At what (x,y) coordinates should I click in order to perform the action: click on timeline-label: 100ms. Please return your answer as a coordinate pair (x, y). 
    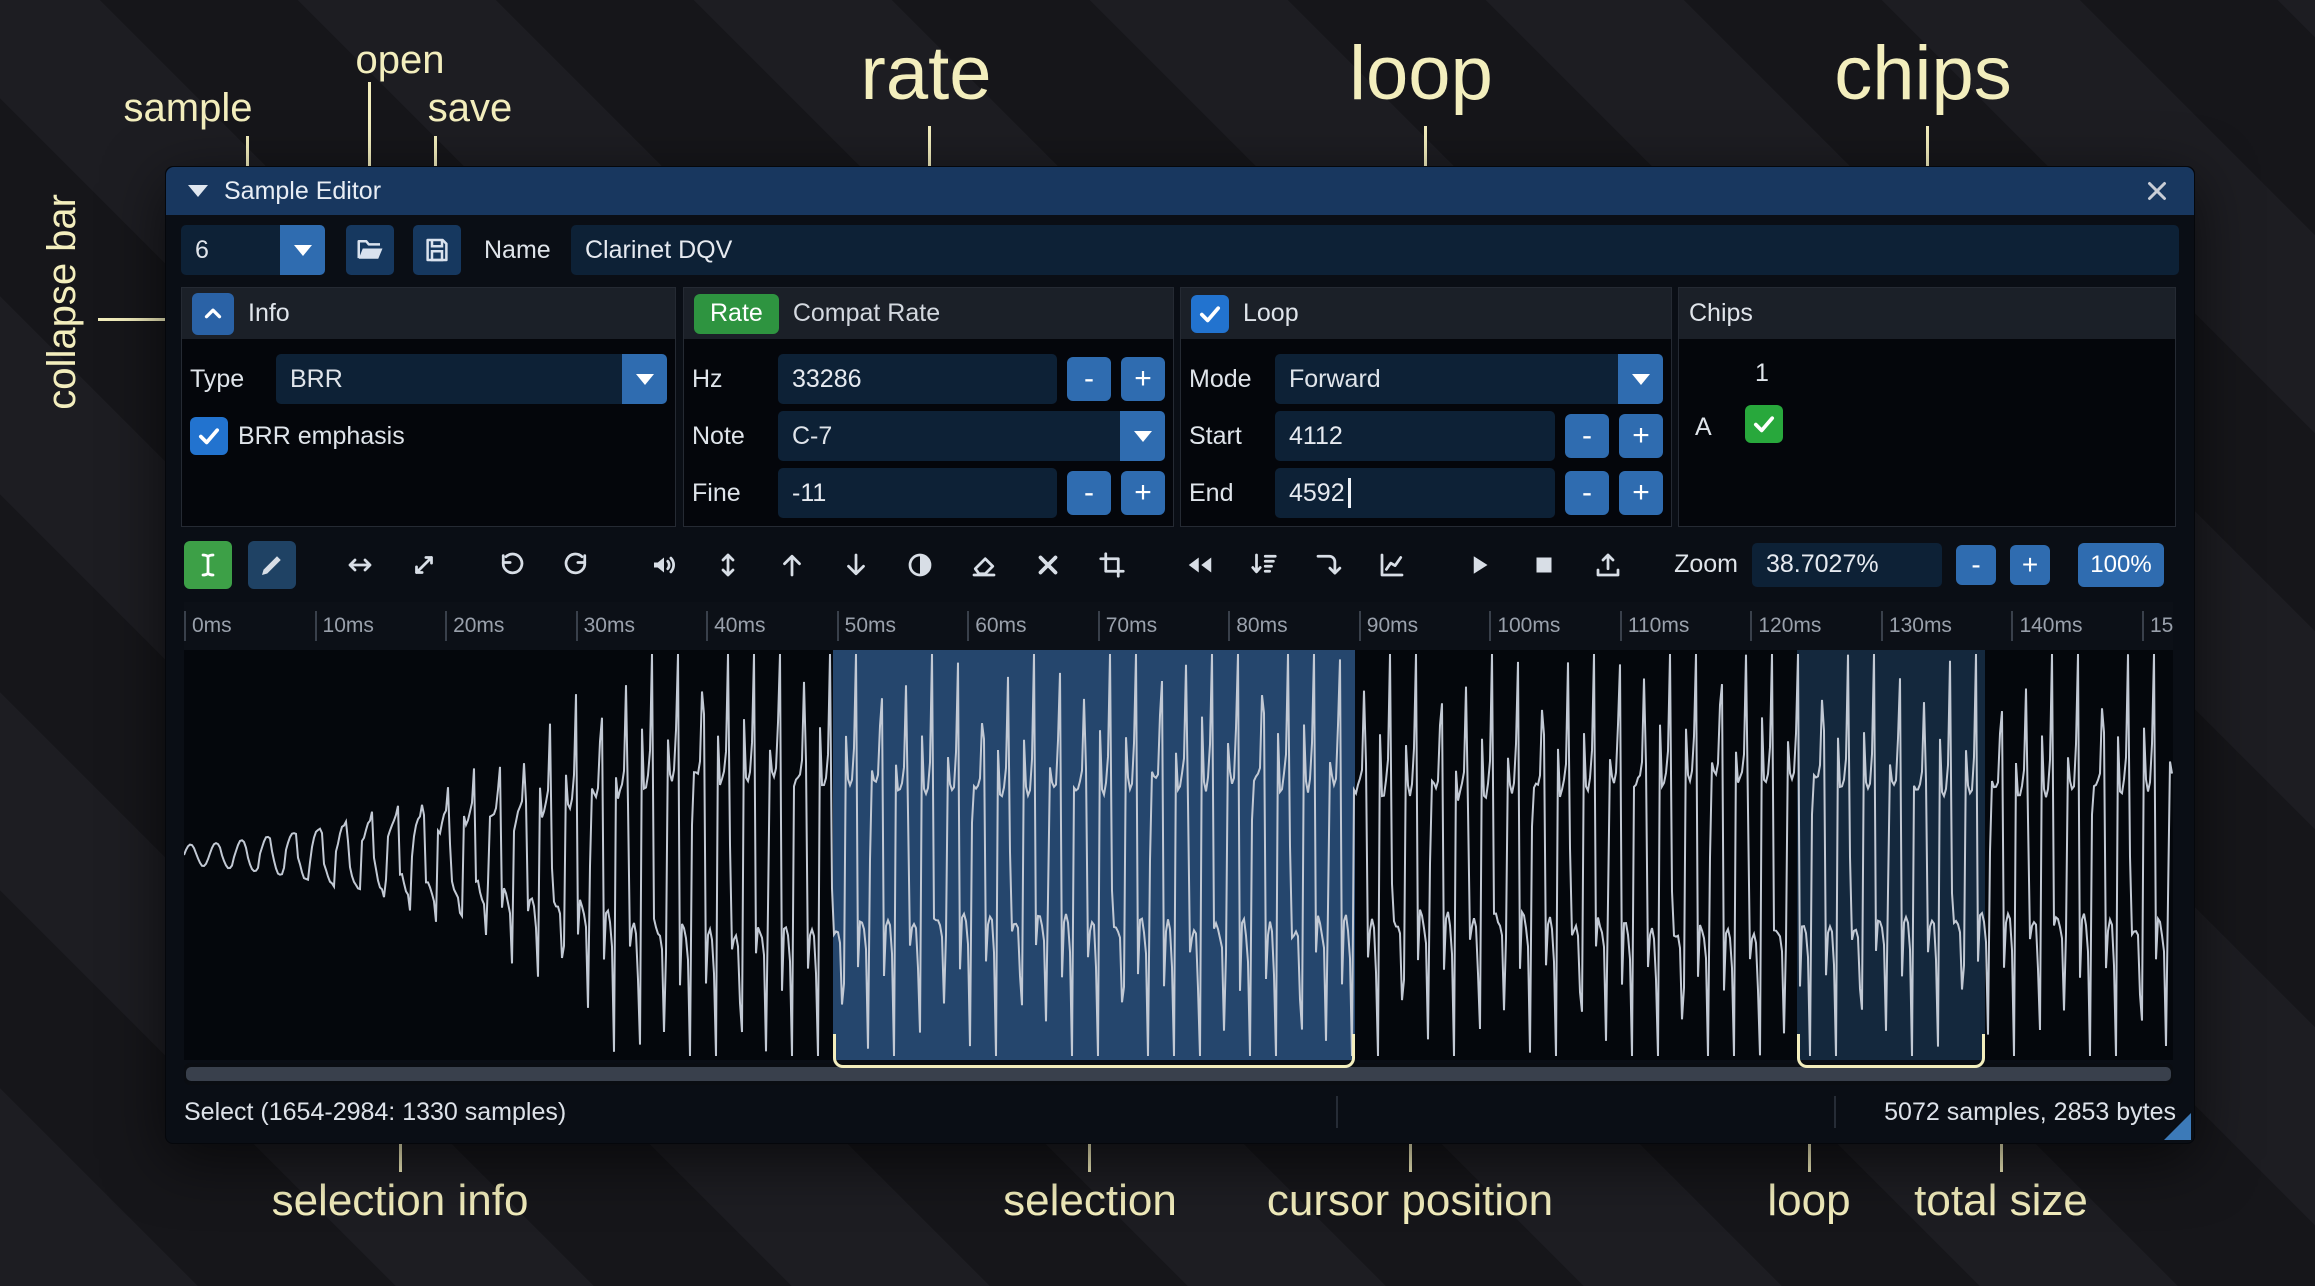
    Looking at the image, I should click on (1524, 626).